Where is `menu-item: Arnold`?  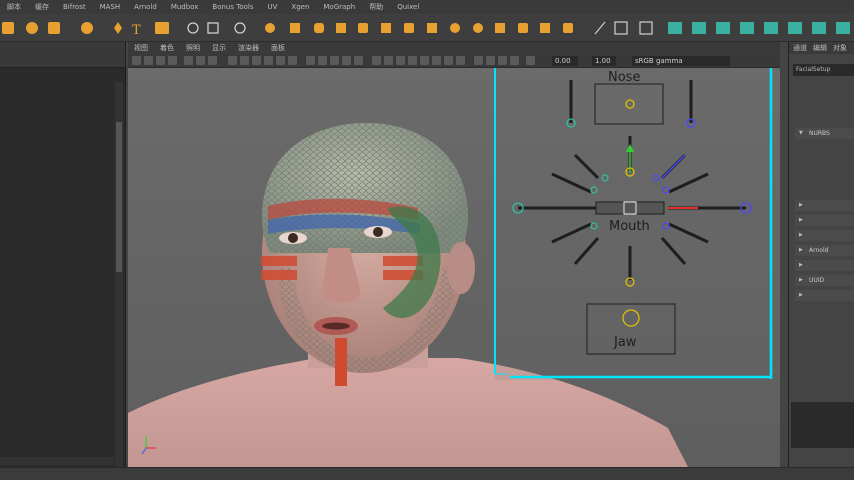 menu-item: Arnold is located at coordinates (145, 7).